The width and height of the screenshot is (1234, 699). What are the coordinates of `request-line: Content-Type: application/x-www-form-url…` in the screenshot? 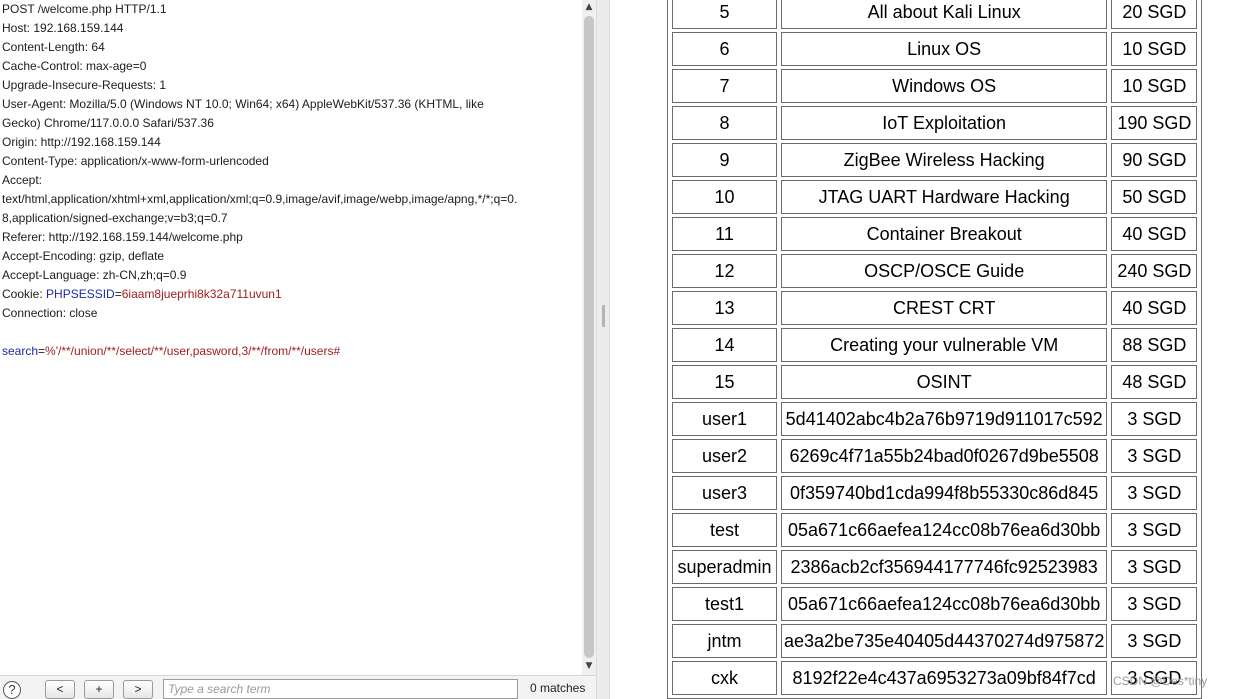 It's located at (288, 161).